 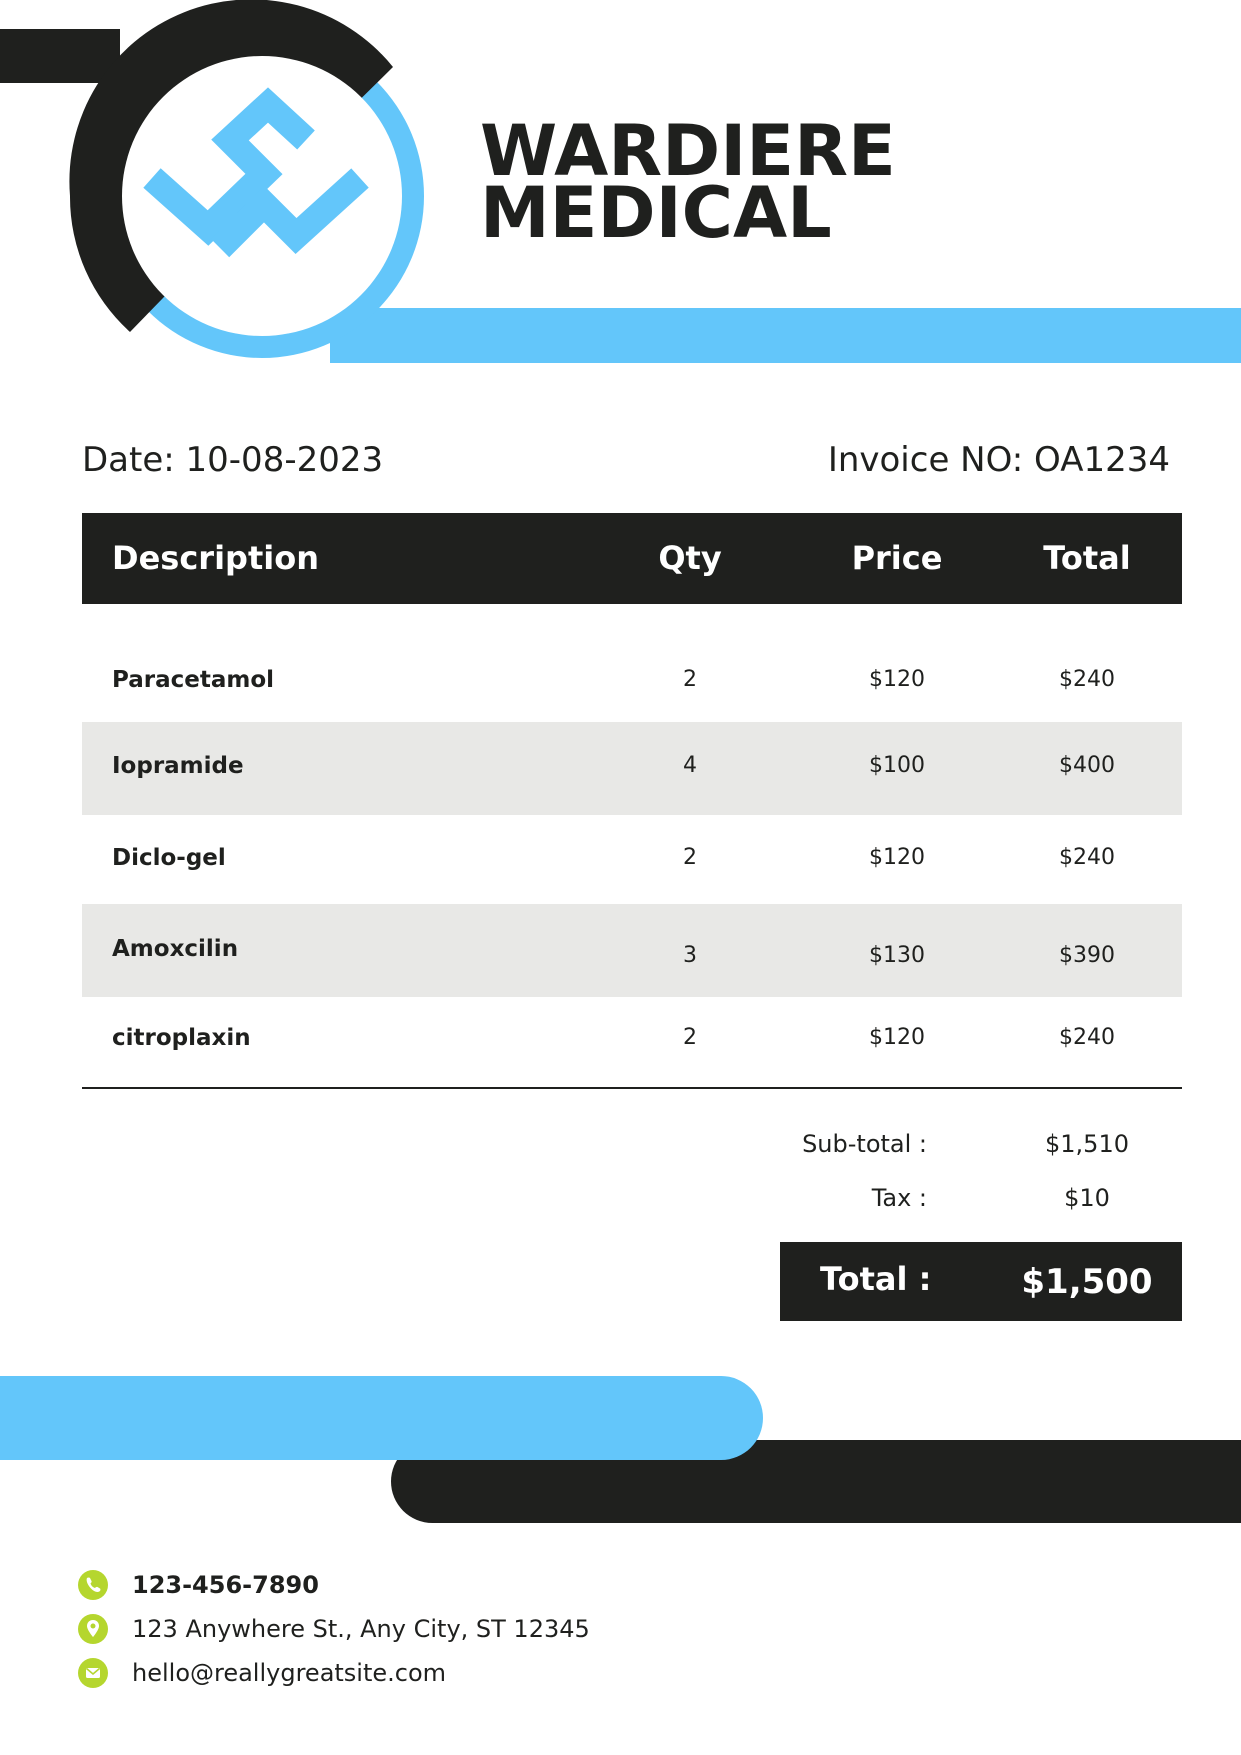 I want to click on item-price: $100, so click(x=897, y=765).